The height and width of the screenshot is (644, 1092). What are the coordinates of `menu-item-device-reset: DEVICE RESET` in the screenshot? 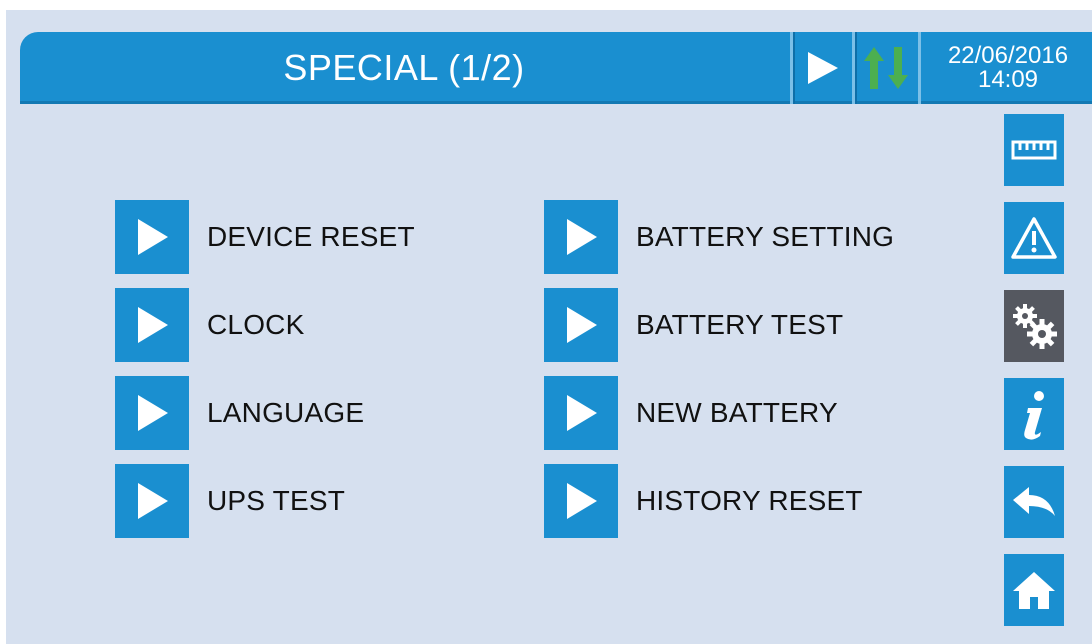 It's located at (265, 237).